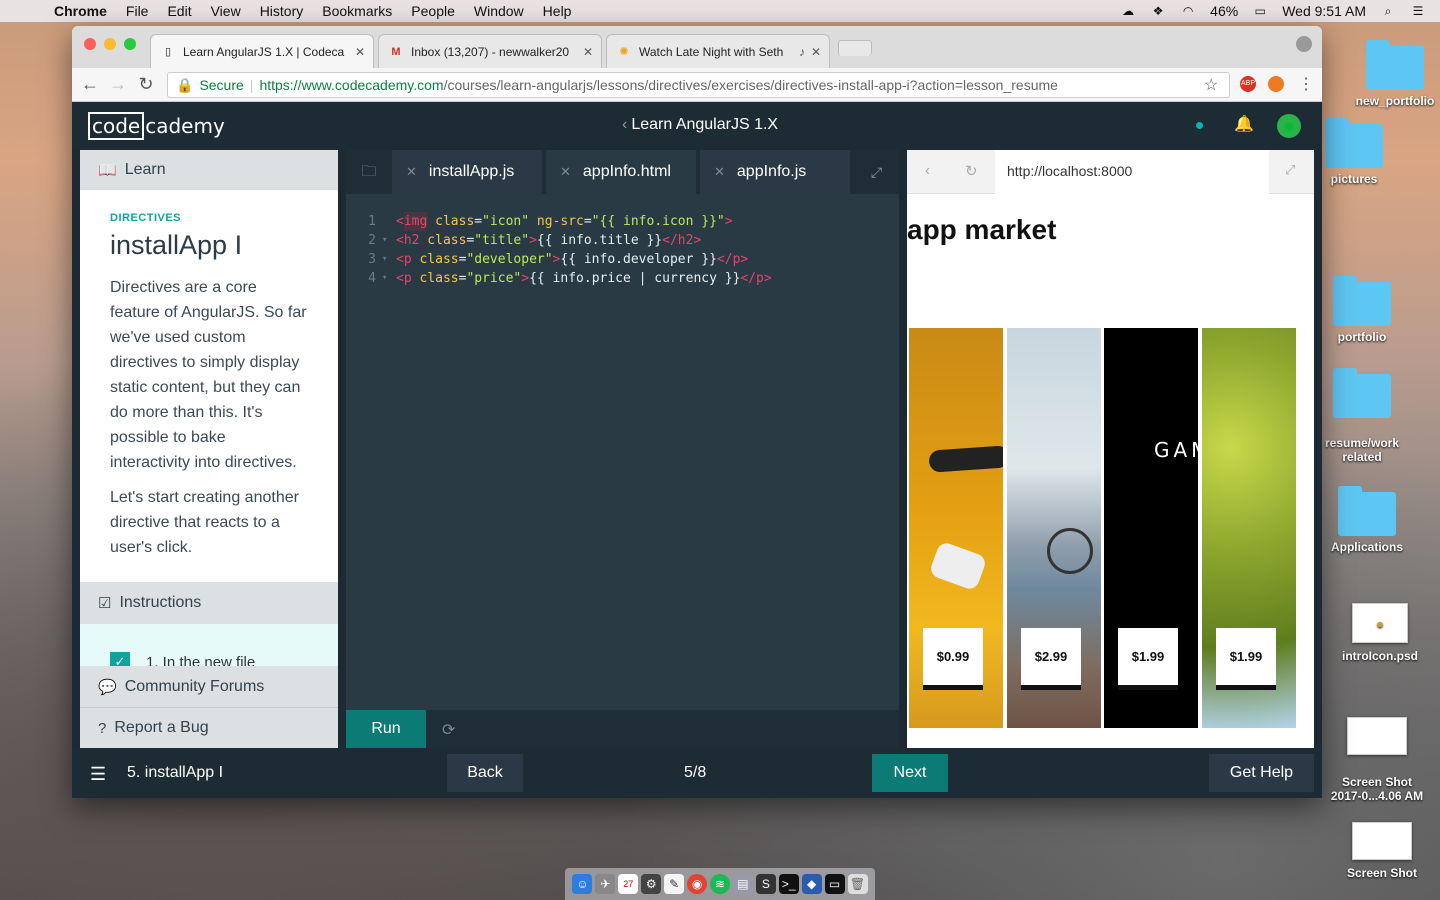 This screenshot has width=1440, height=900. I want to click on desktop-folder-new-portfolio: new_portfolio, so click(1392, 74).